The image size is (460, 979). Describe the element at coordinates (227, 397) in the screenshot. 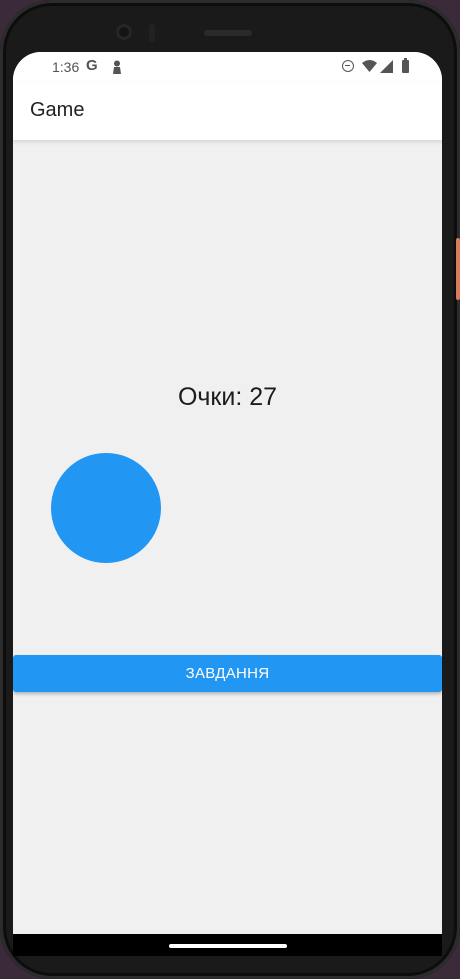

I see `score-label: Очки: 27` at that location.